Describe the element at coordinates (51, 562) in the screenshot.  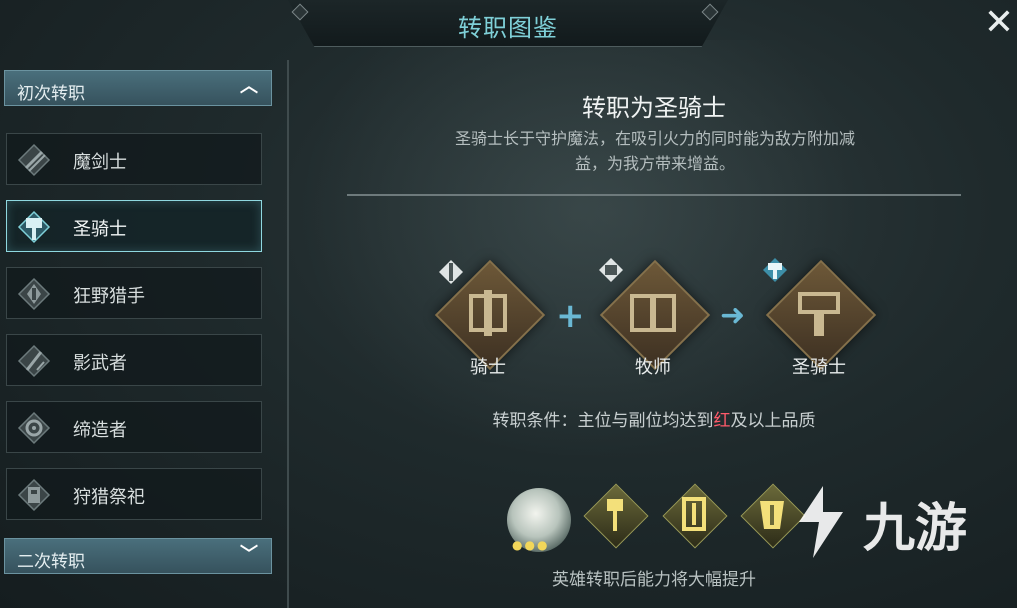
I see `section-label: 二次转职` at that location.